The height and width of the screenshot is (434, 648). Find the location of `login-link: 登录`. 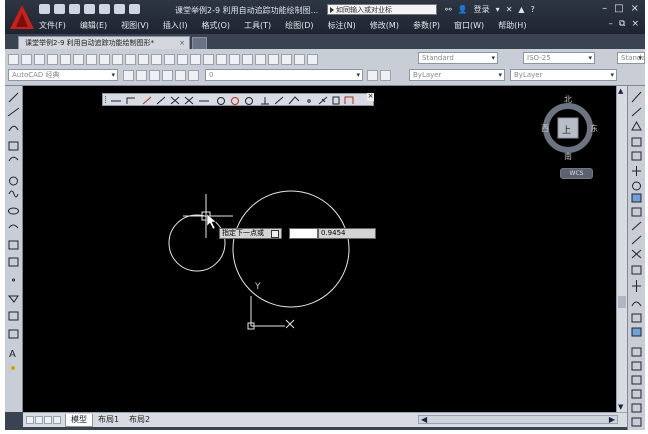

login-link: 登录 is located at coordinates (482, 9).